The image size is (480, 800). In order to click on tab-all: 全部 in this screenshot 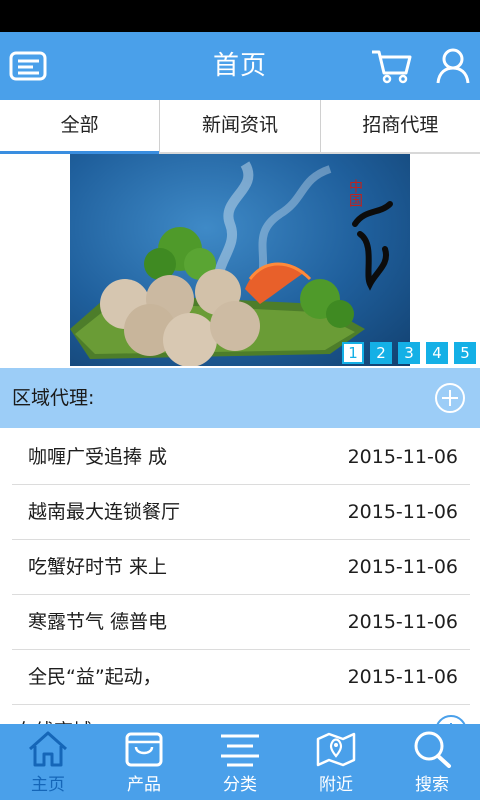, I will do `click(80, 127)`.